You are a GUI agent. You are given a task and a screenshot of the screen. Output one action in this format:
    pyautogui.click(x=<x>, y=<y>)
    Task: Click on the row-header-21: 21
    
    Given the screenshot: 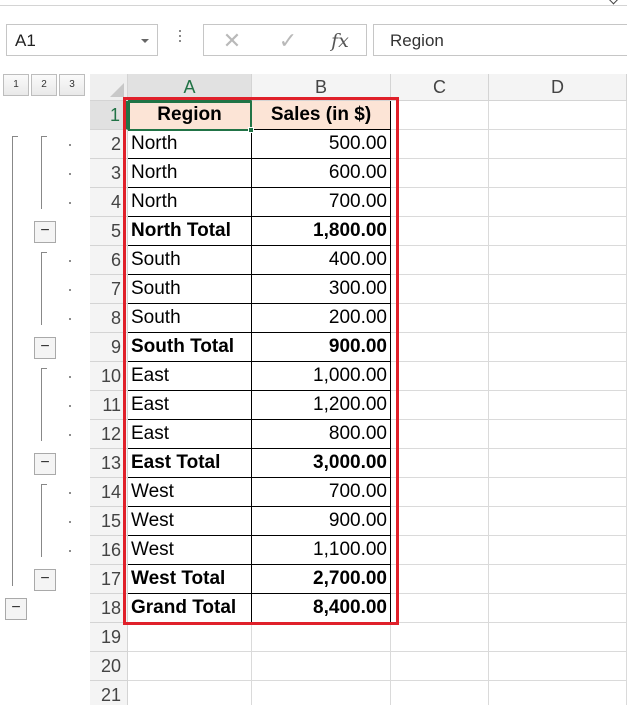 What is the action you would take?
    pyautogui.click(x=109, y=693)
    